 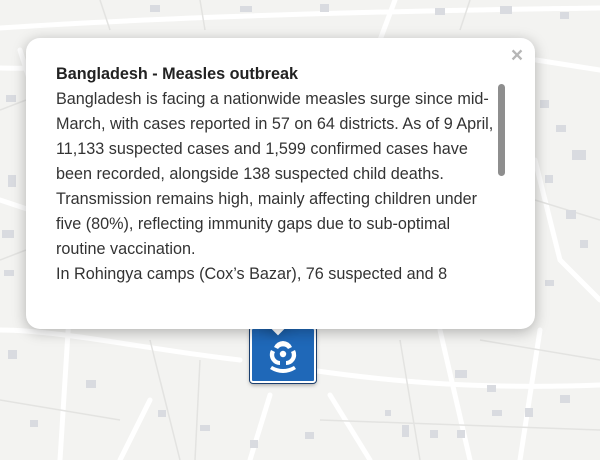 What do you see at coordinates (177, 74) in the screenshot?
I see `popup-title: Bangladesh - Measles outbreak` at bounding box center [177, 74].